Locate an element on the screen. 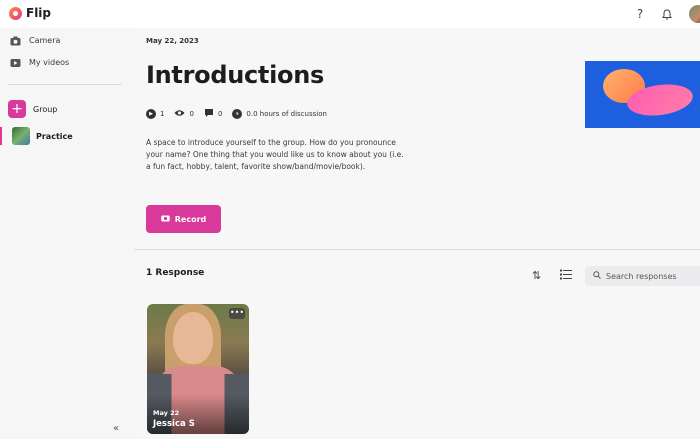  sidebar-item-label: Camera is located at coordinates (45, 40).